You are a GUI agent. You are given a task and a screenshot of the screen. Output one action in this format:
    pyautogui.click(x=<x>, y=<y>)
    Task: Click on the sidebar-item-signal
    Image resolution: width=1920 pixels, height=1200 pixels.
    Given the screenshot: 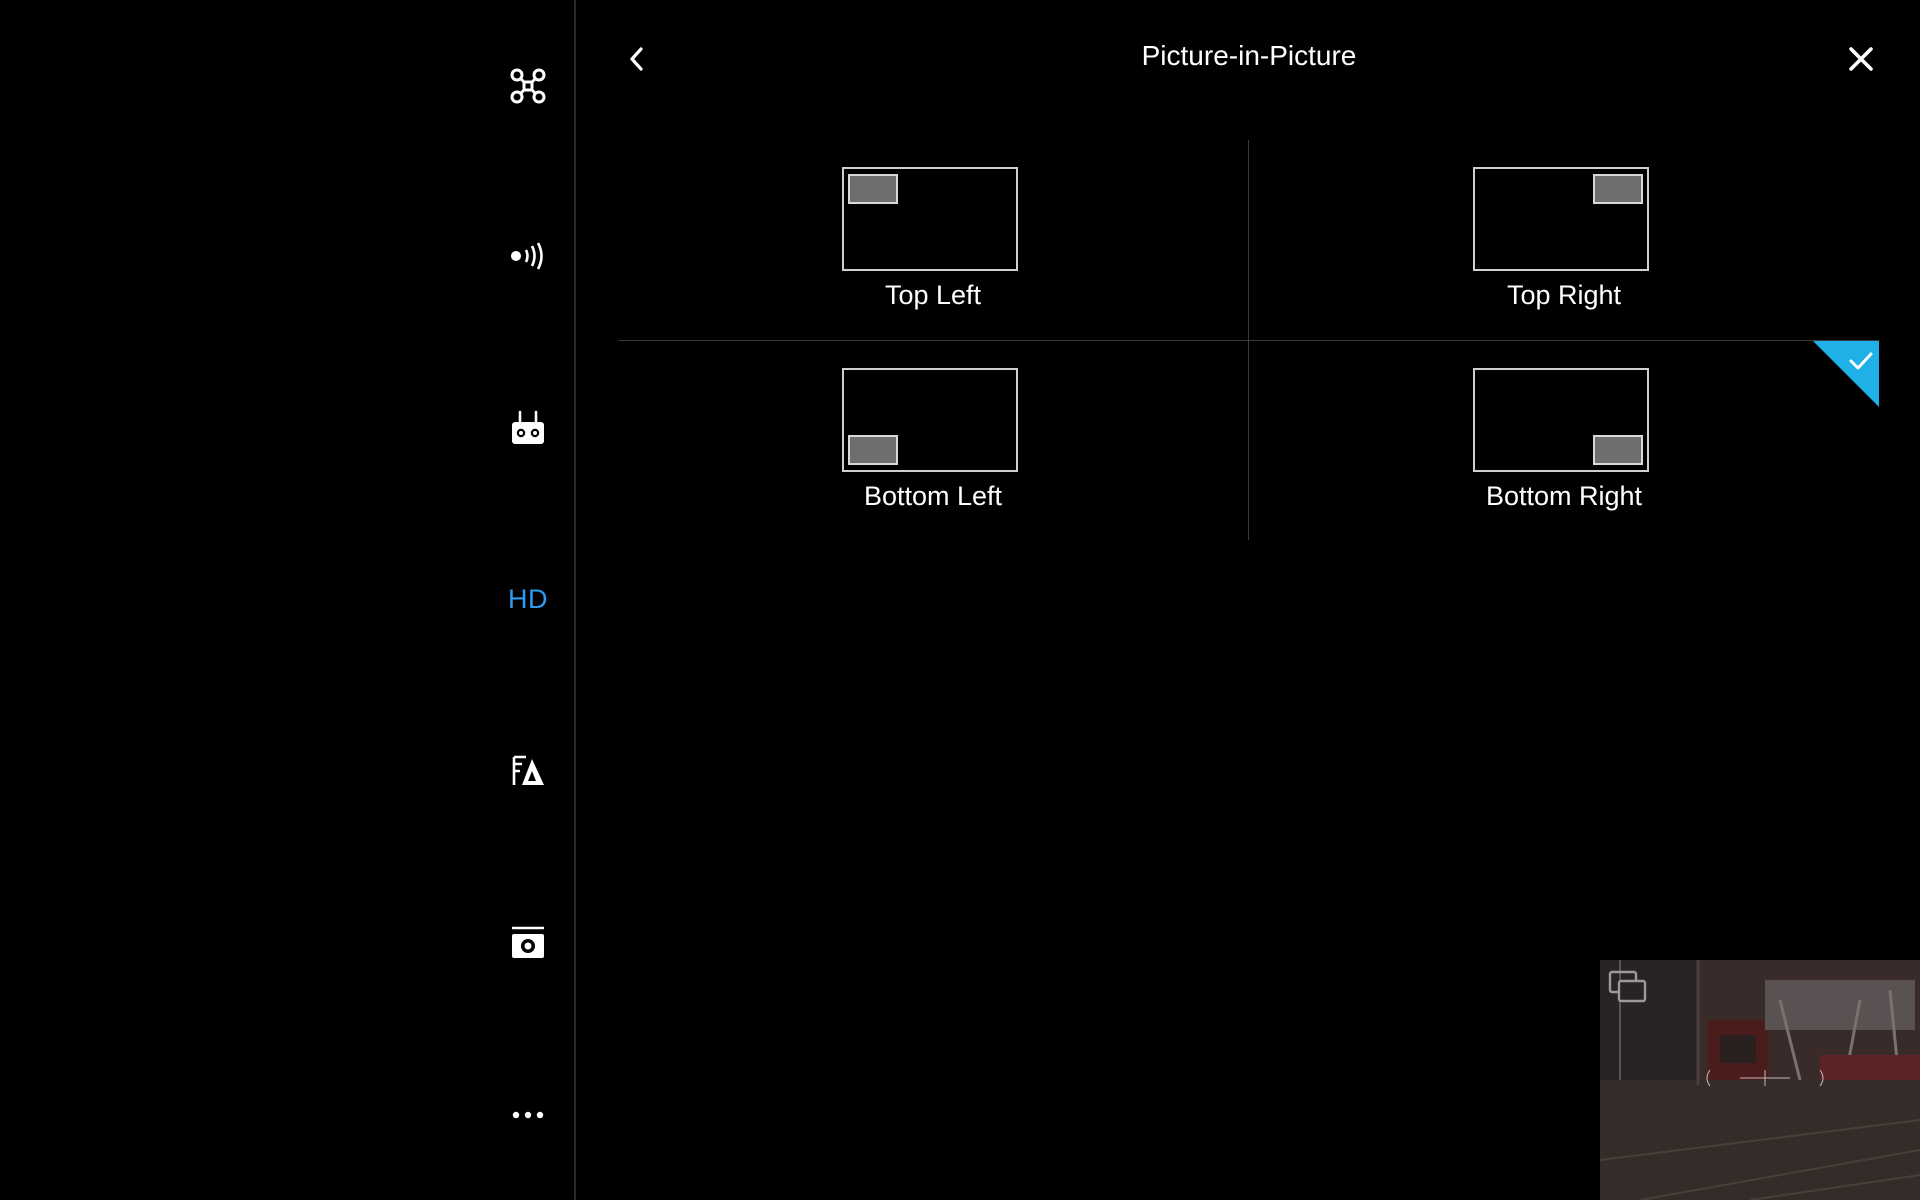 What is the action you would take?
    pyautogui.click(x=528, y=256)
    